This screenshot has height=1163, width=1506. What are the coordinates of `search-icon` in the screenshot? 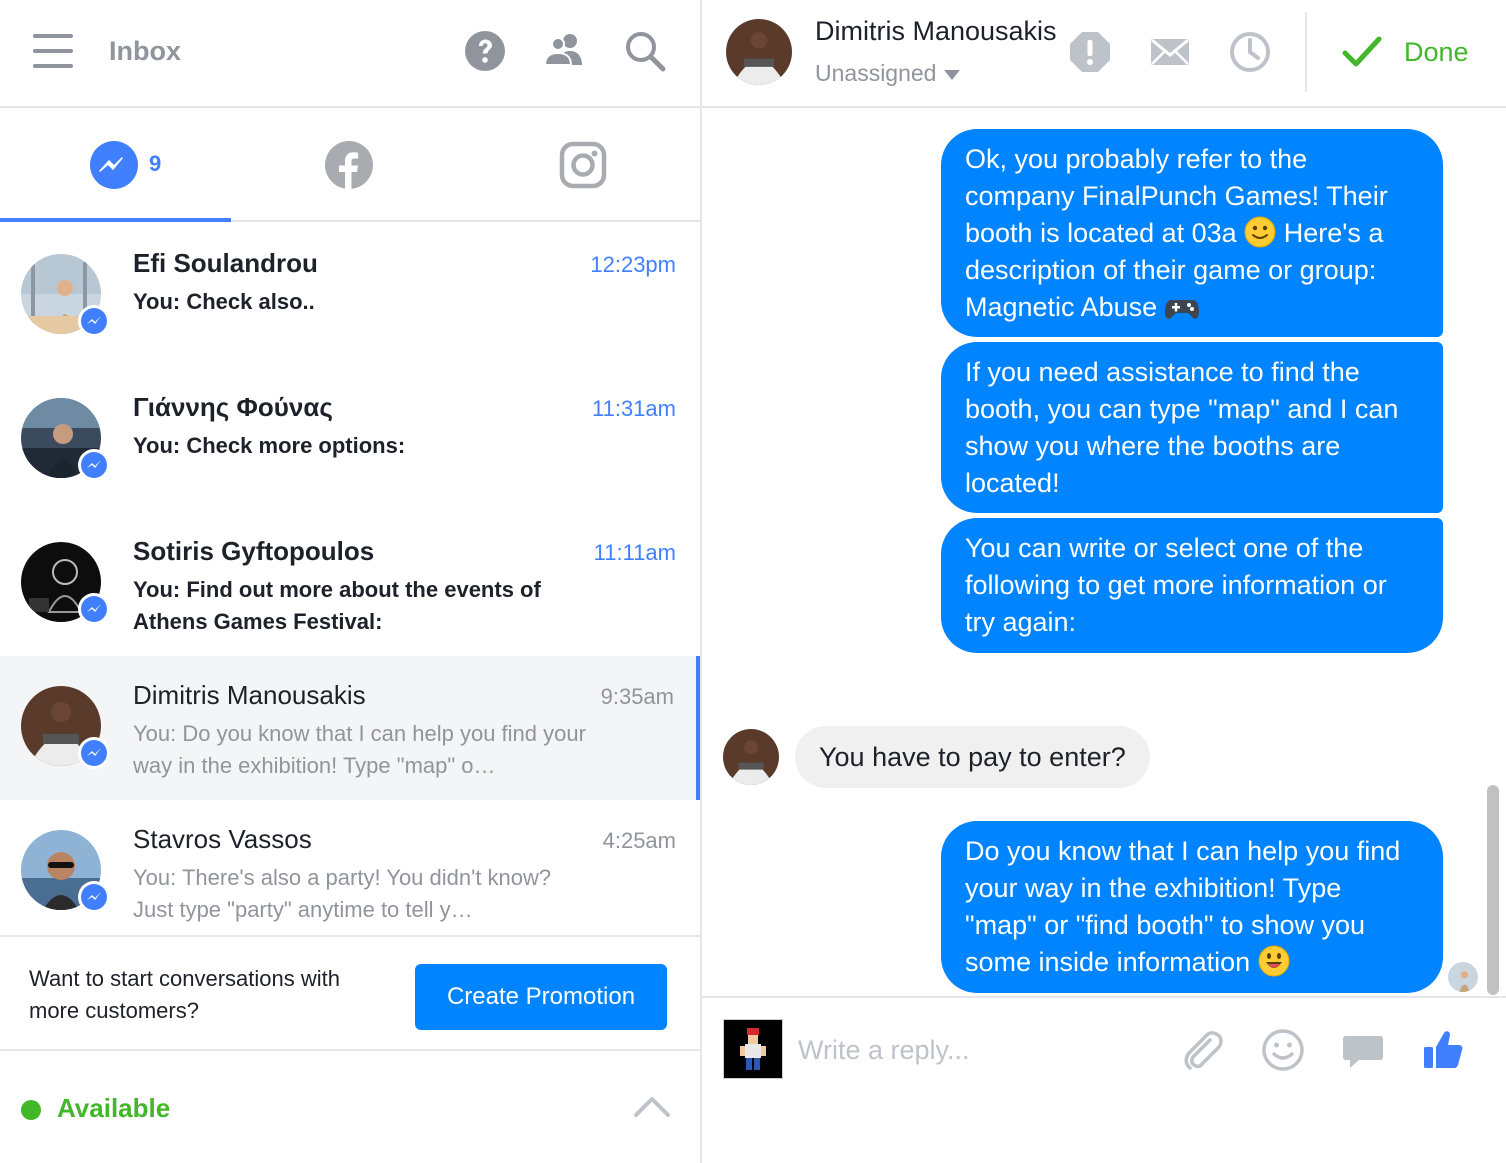 It's located at (645, 51).